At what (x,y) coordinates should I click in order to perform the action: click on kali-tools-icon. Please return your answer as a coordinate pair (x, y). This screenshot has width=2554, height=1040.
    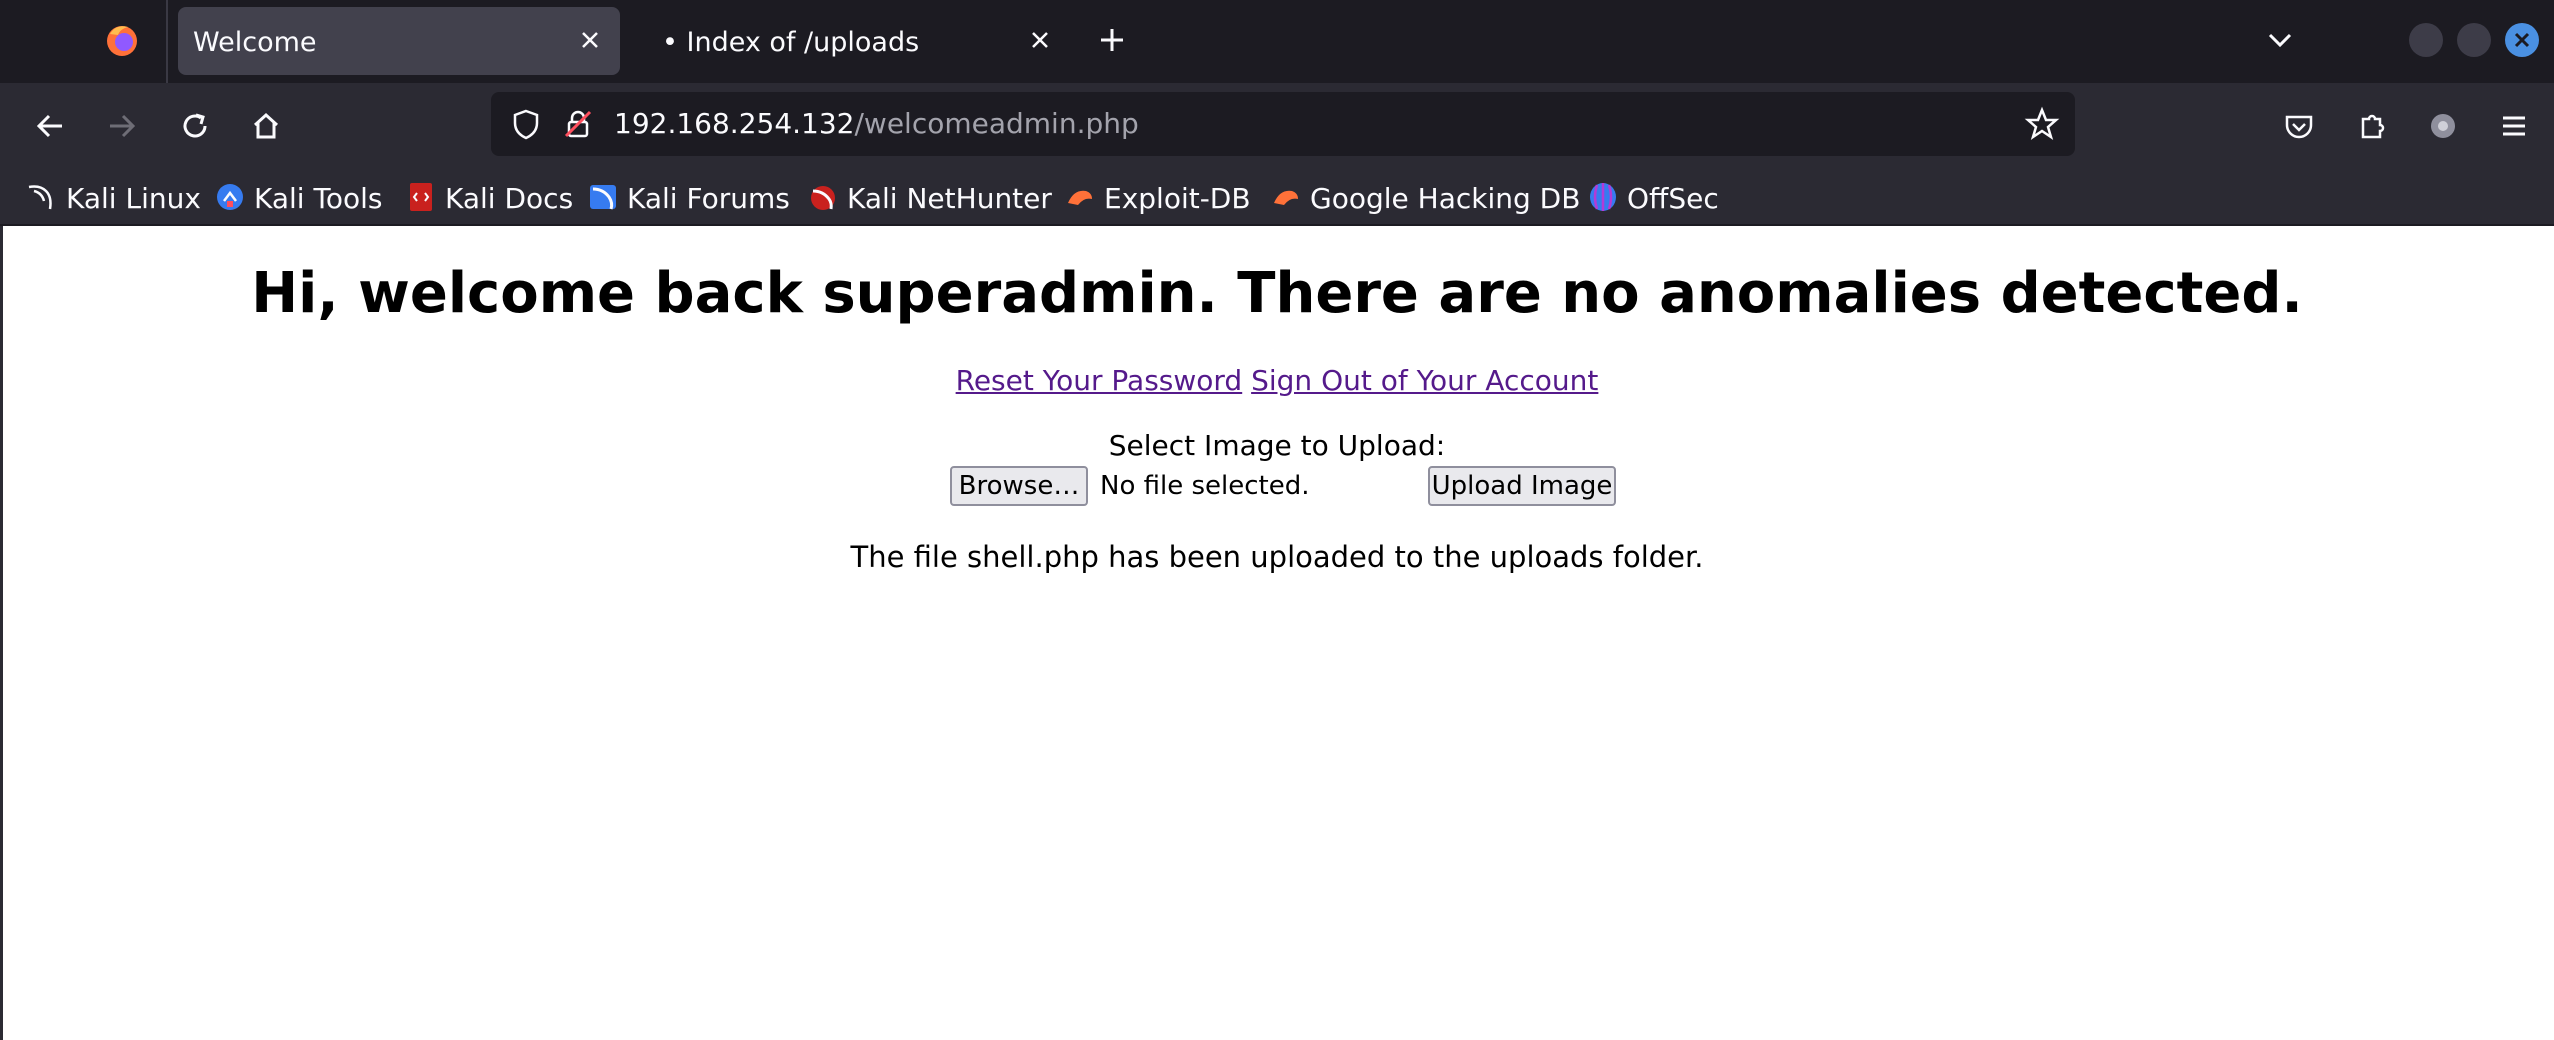
    Looking at the image, I should click on (230, 197).